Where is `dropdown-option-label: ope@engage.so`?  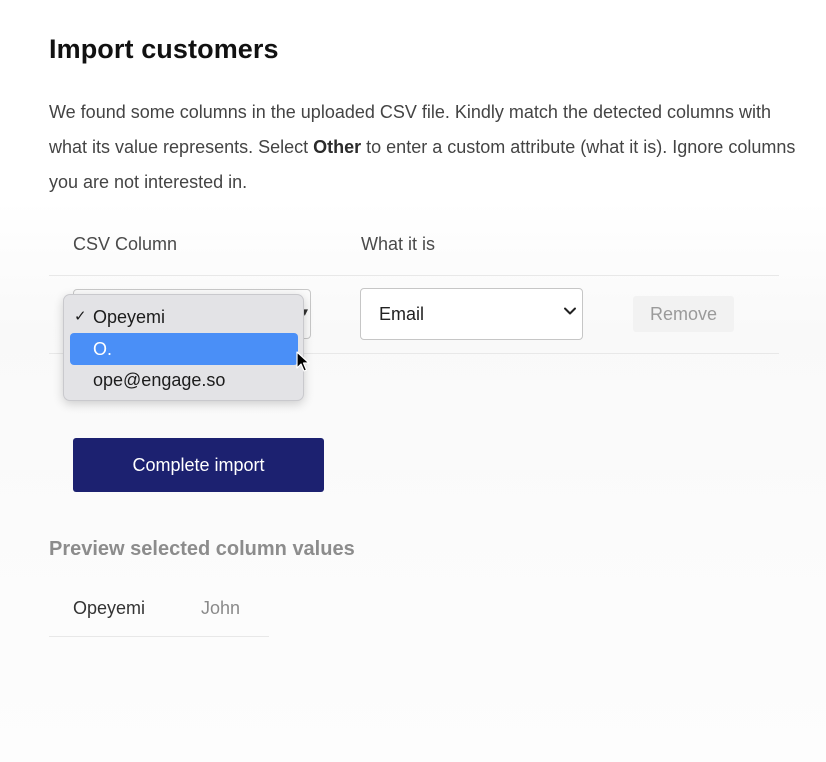
dropdown-option-label: ope@engage.so is located at coordinates (159, 380).